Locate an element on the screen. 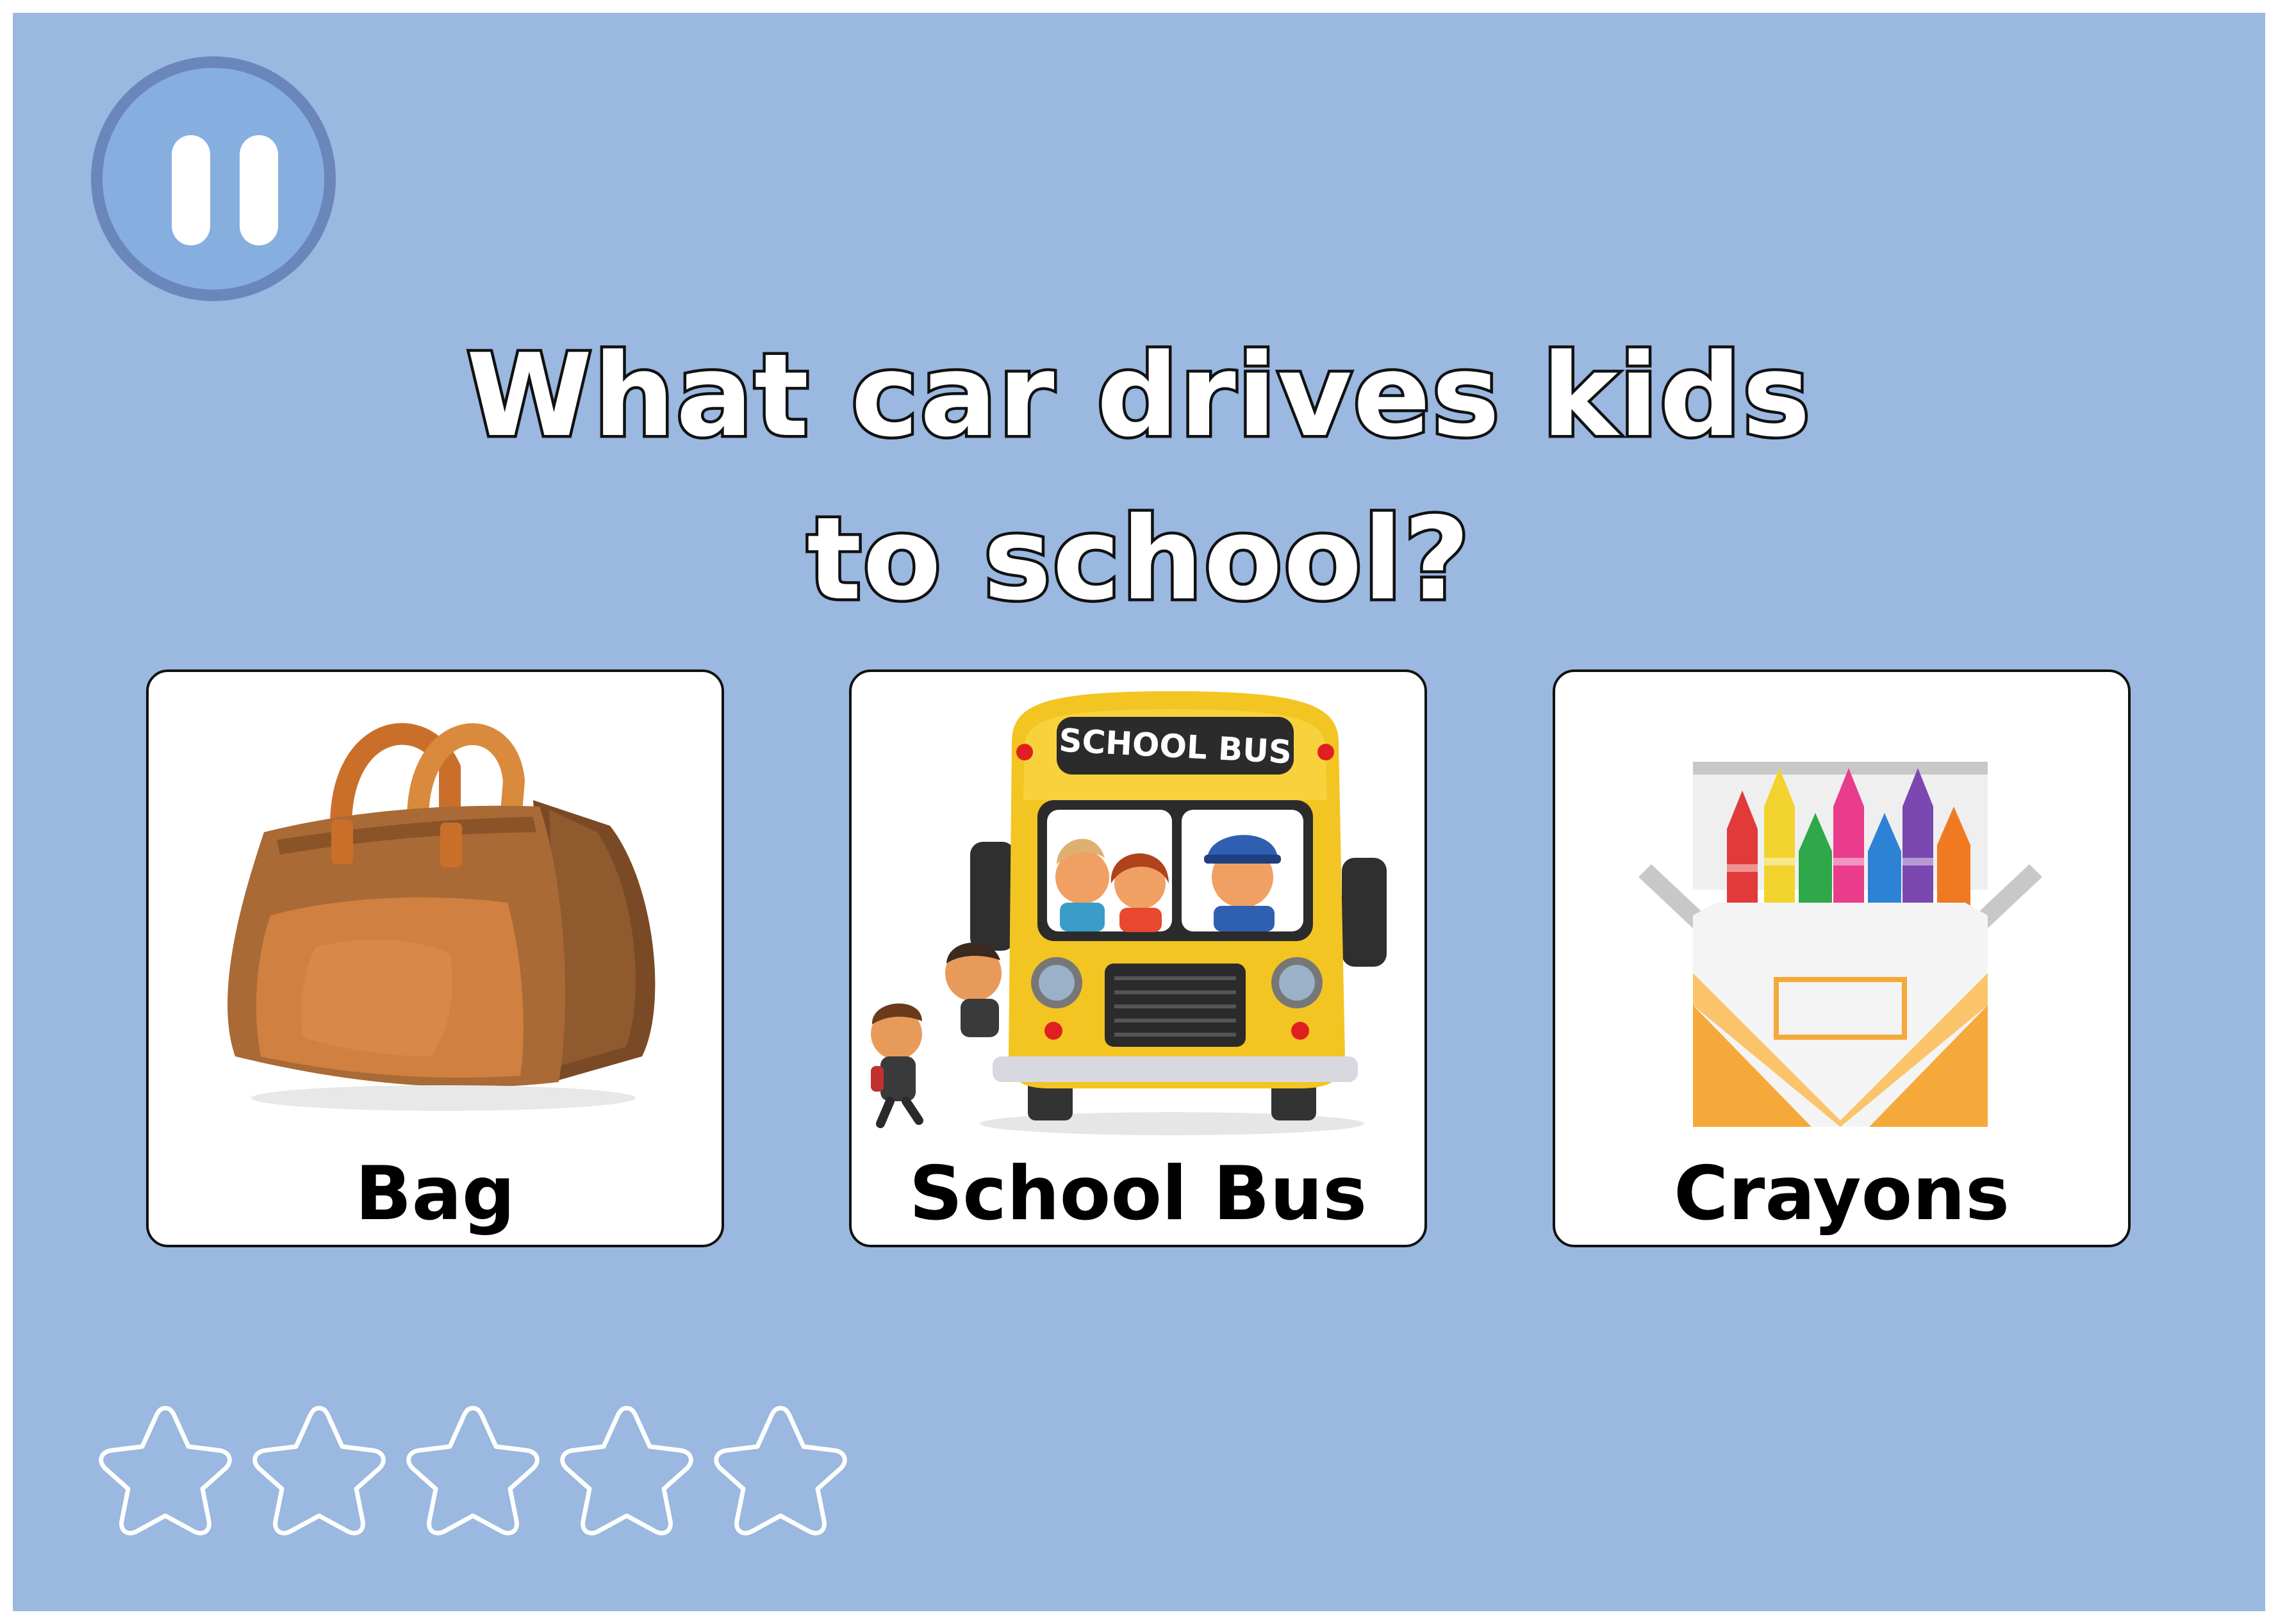 This screenshot has height=1624, width=2278. answer-label-bag: Bag is located at coordinates (435, 1194).